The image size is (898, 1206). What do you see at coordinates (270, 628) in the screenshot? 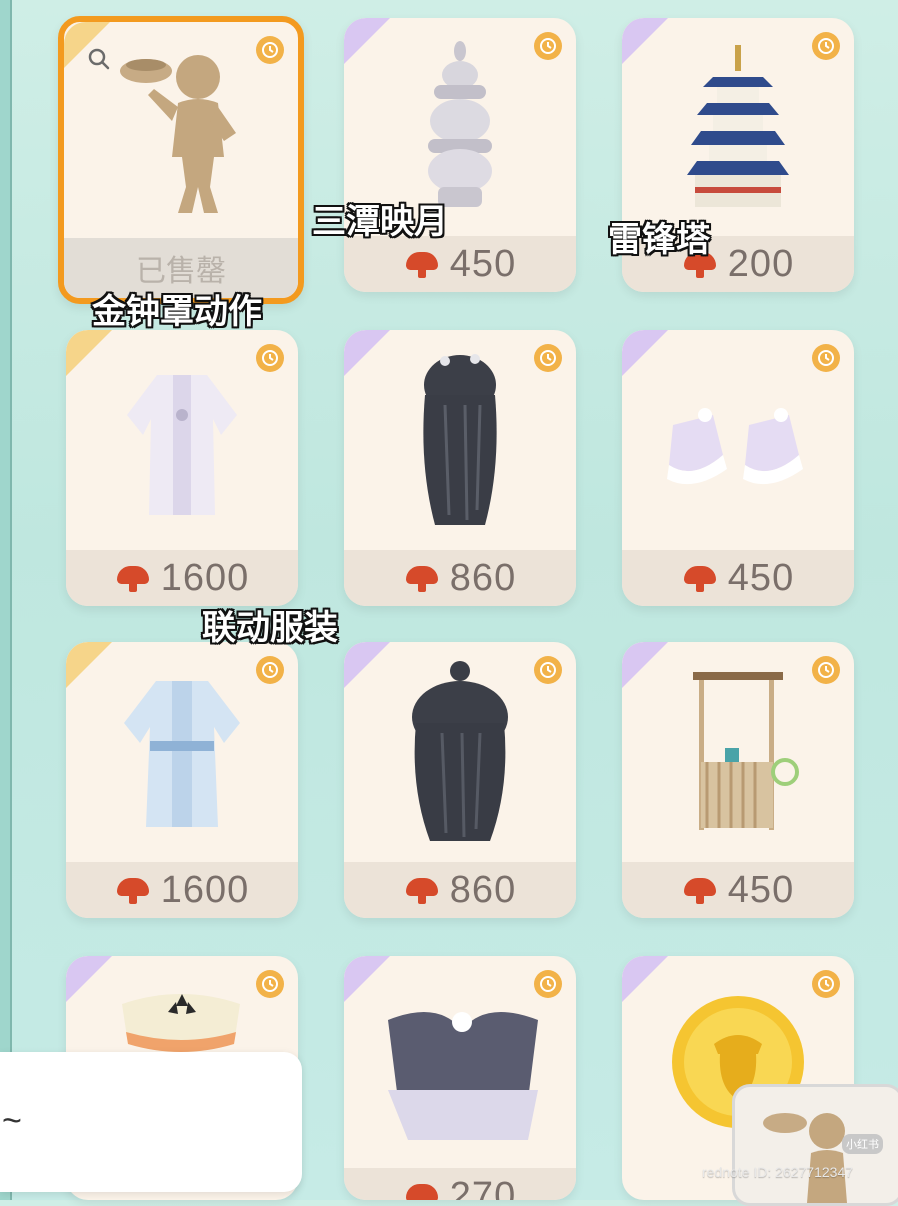
I see `annotation-collab-outfit: 联动服装` at bounding box center [270, 628].